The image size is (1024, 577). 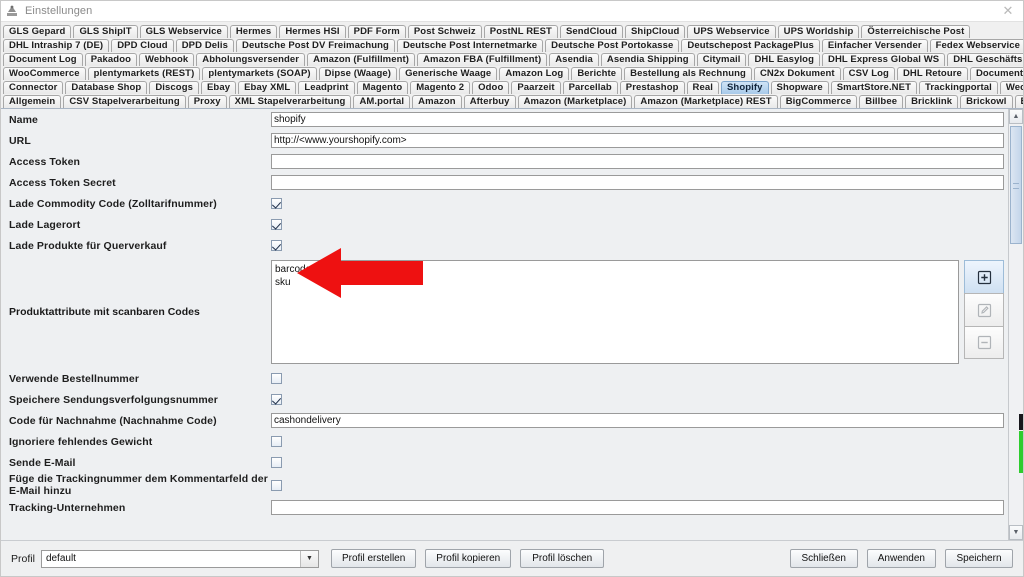 I want to click on tab-deutsche-post-dv-freimachung: Deutsche Post DV Freimachung, so click(x=315, y=45).